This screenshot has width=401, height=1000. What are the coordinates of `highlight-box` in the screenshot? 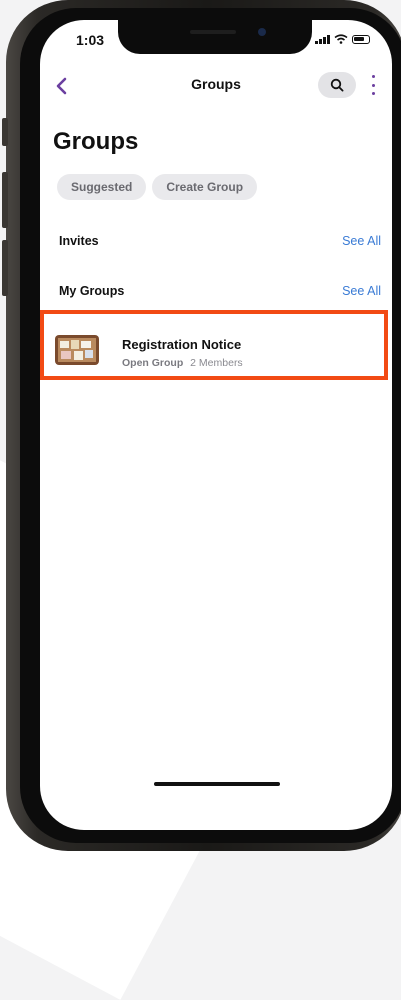 It's located at (214, 345).